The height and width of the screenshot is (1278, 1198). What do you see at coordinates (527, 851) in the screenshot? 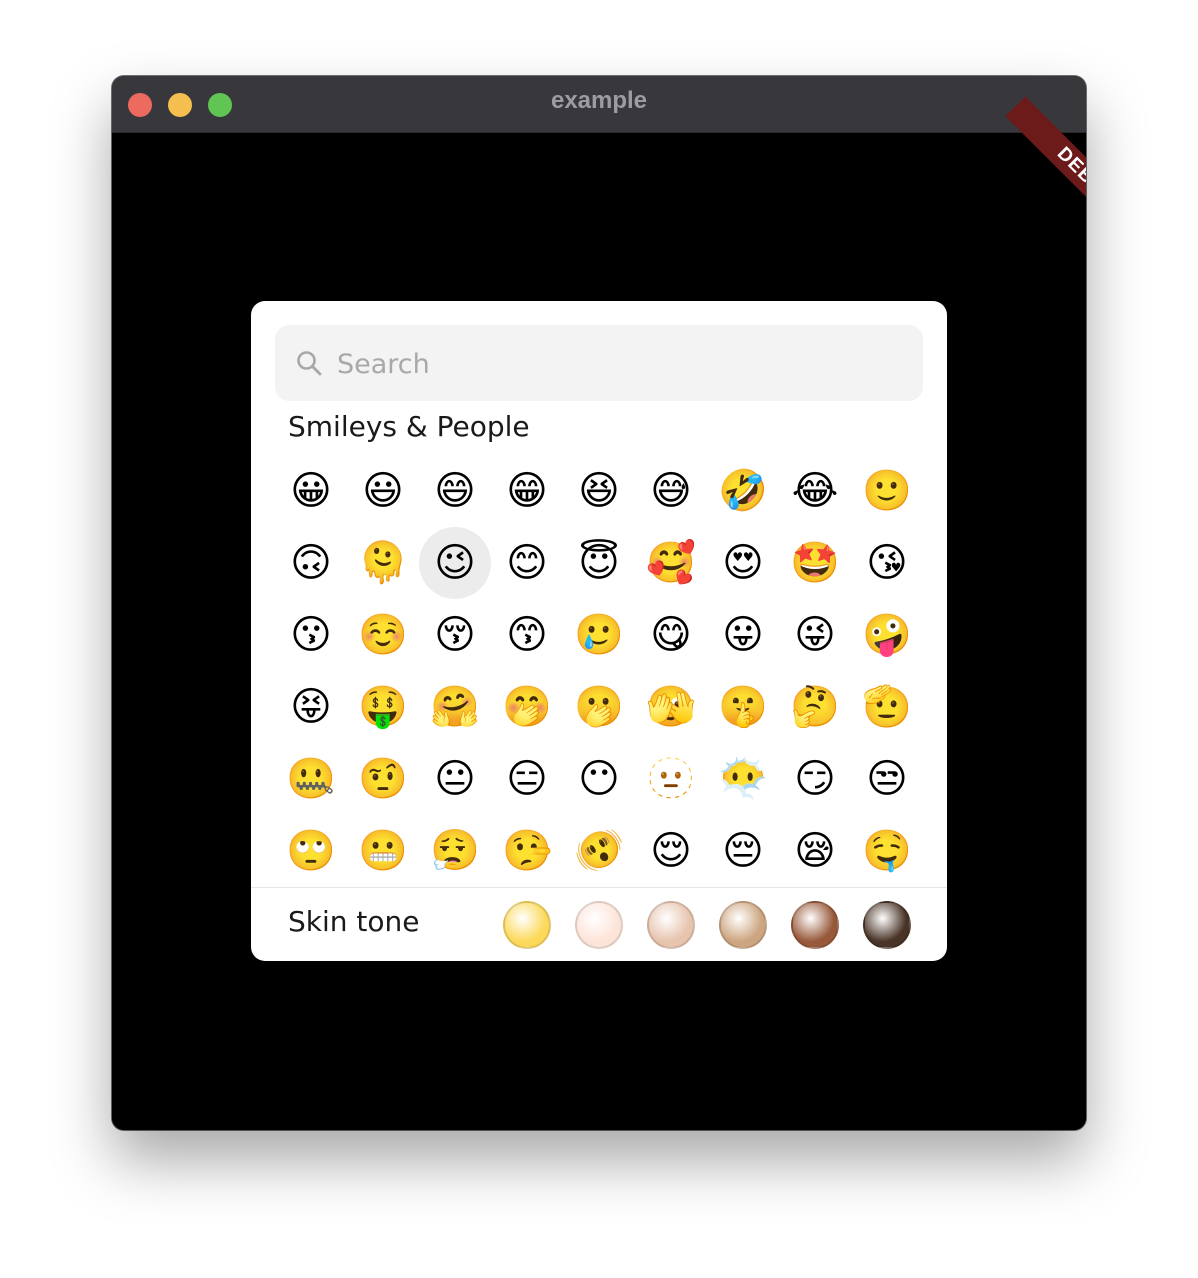
I see `emoji-cell: 🤥` at bounding box center [527, 851].